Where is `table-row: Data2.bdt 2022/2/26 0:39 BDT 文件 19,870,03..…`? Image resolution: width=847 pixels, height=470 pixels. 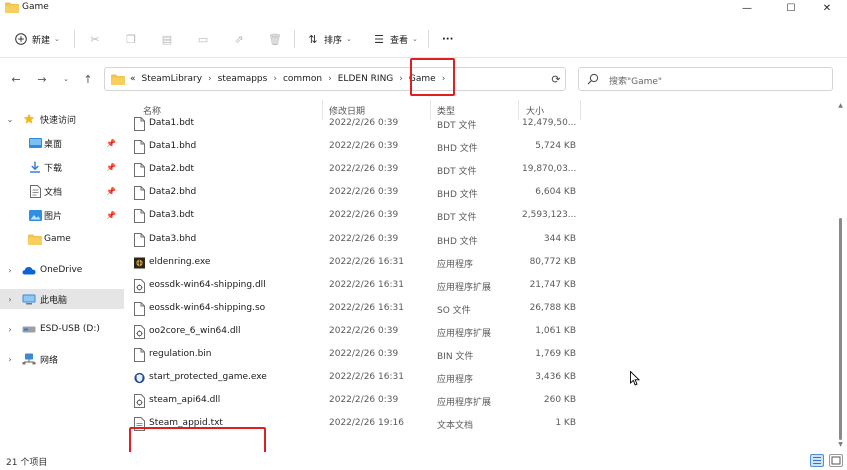
table-row: Data2.bdt 2022/2/26 0:39 BDT 文件 19,870,03..… is located at coordinates (356, 170).